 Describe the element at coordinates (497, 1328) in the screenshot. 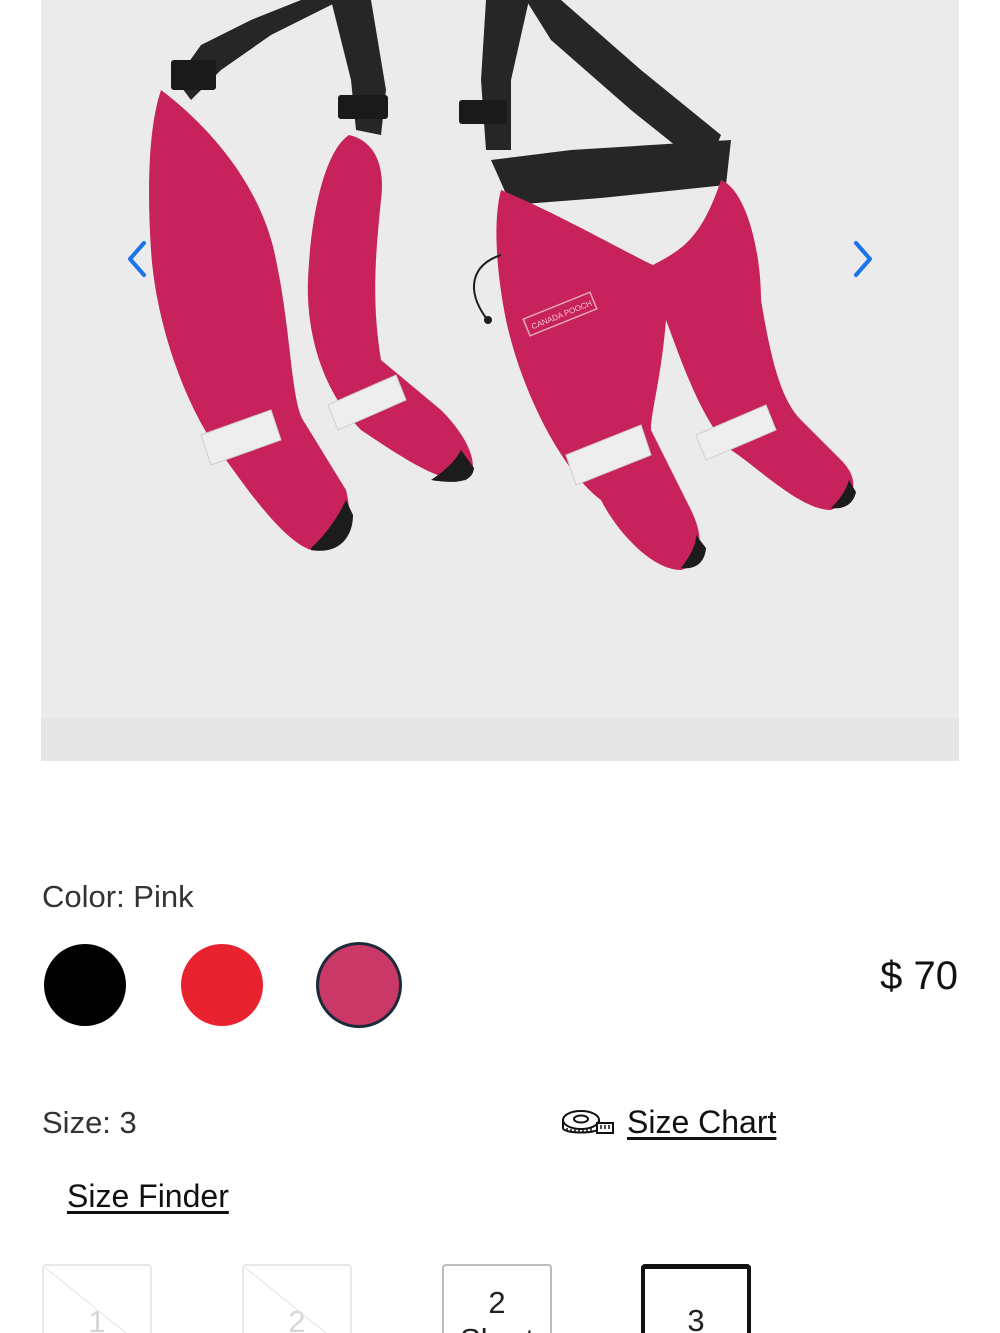

I see `size-option-label-line2: Short` at that location.